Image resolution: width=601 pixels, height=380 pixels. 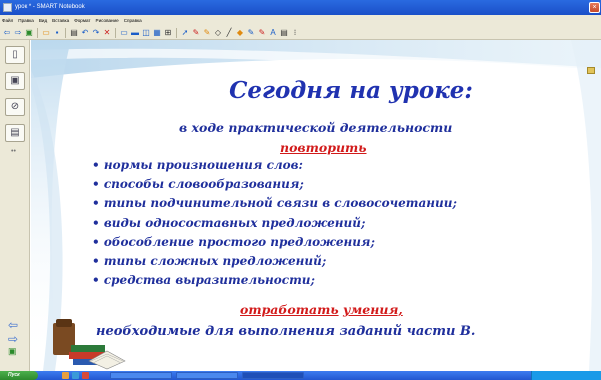 I want to click on menu-view: Вид, so click(x=43, y=20).